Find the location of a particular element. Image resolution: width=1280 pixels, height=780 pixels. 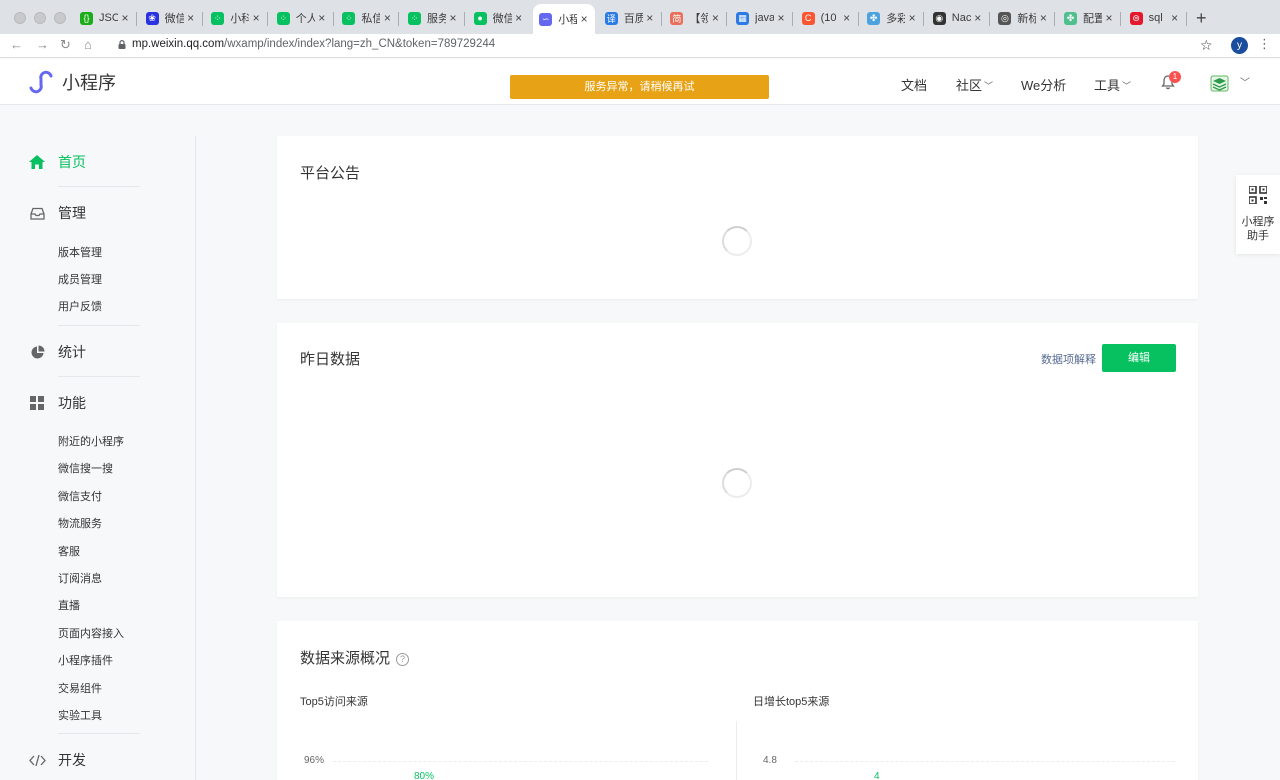

browser-tab: ⁘ 私信 × is located at coordinates (368, 18).